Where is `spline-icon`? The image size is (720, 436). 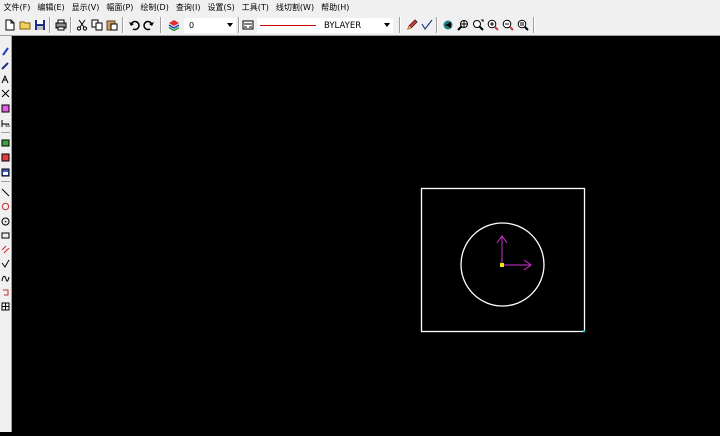
spline-icon is located at coordinates (5, 278).